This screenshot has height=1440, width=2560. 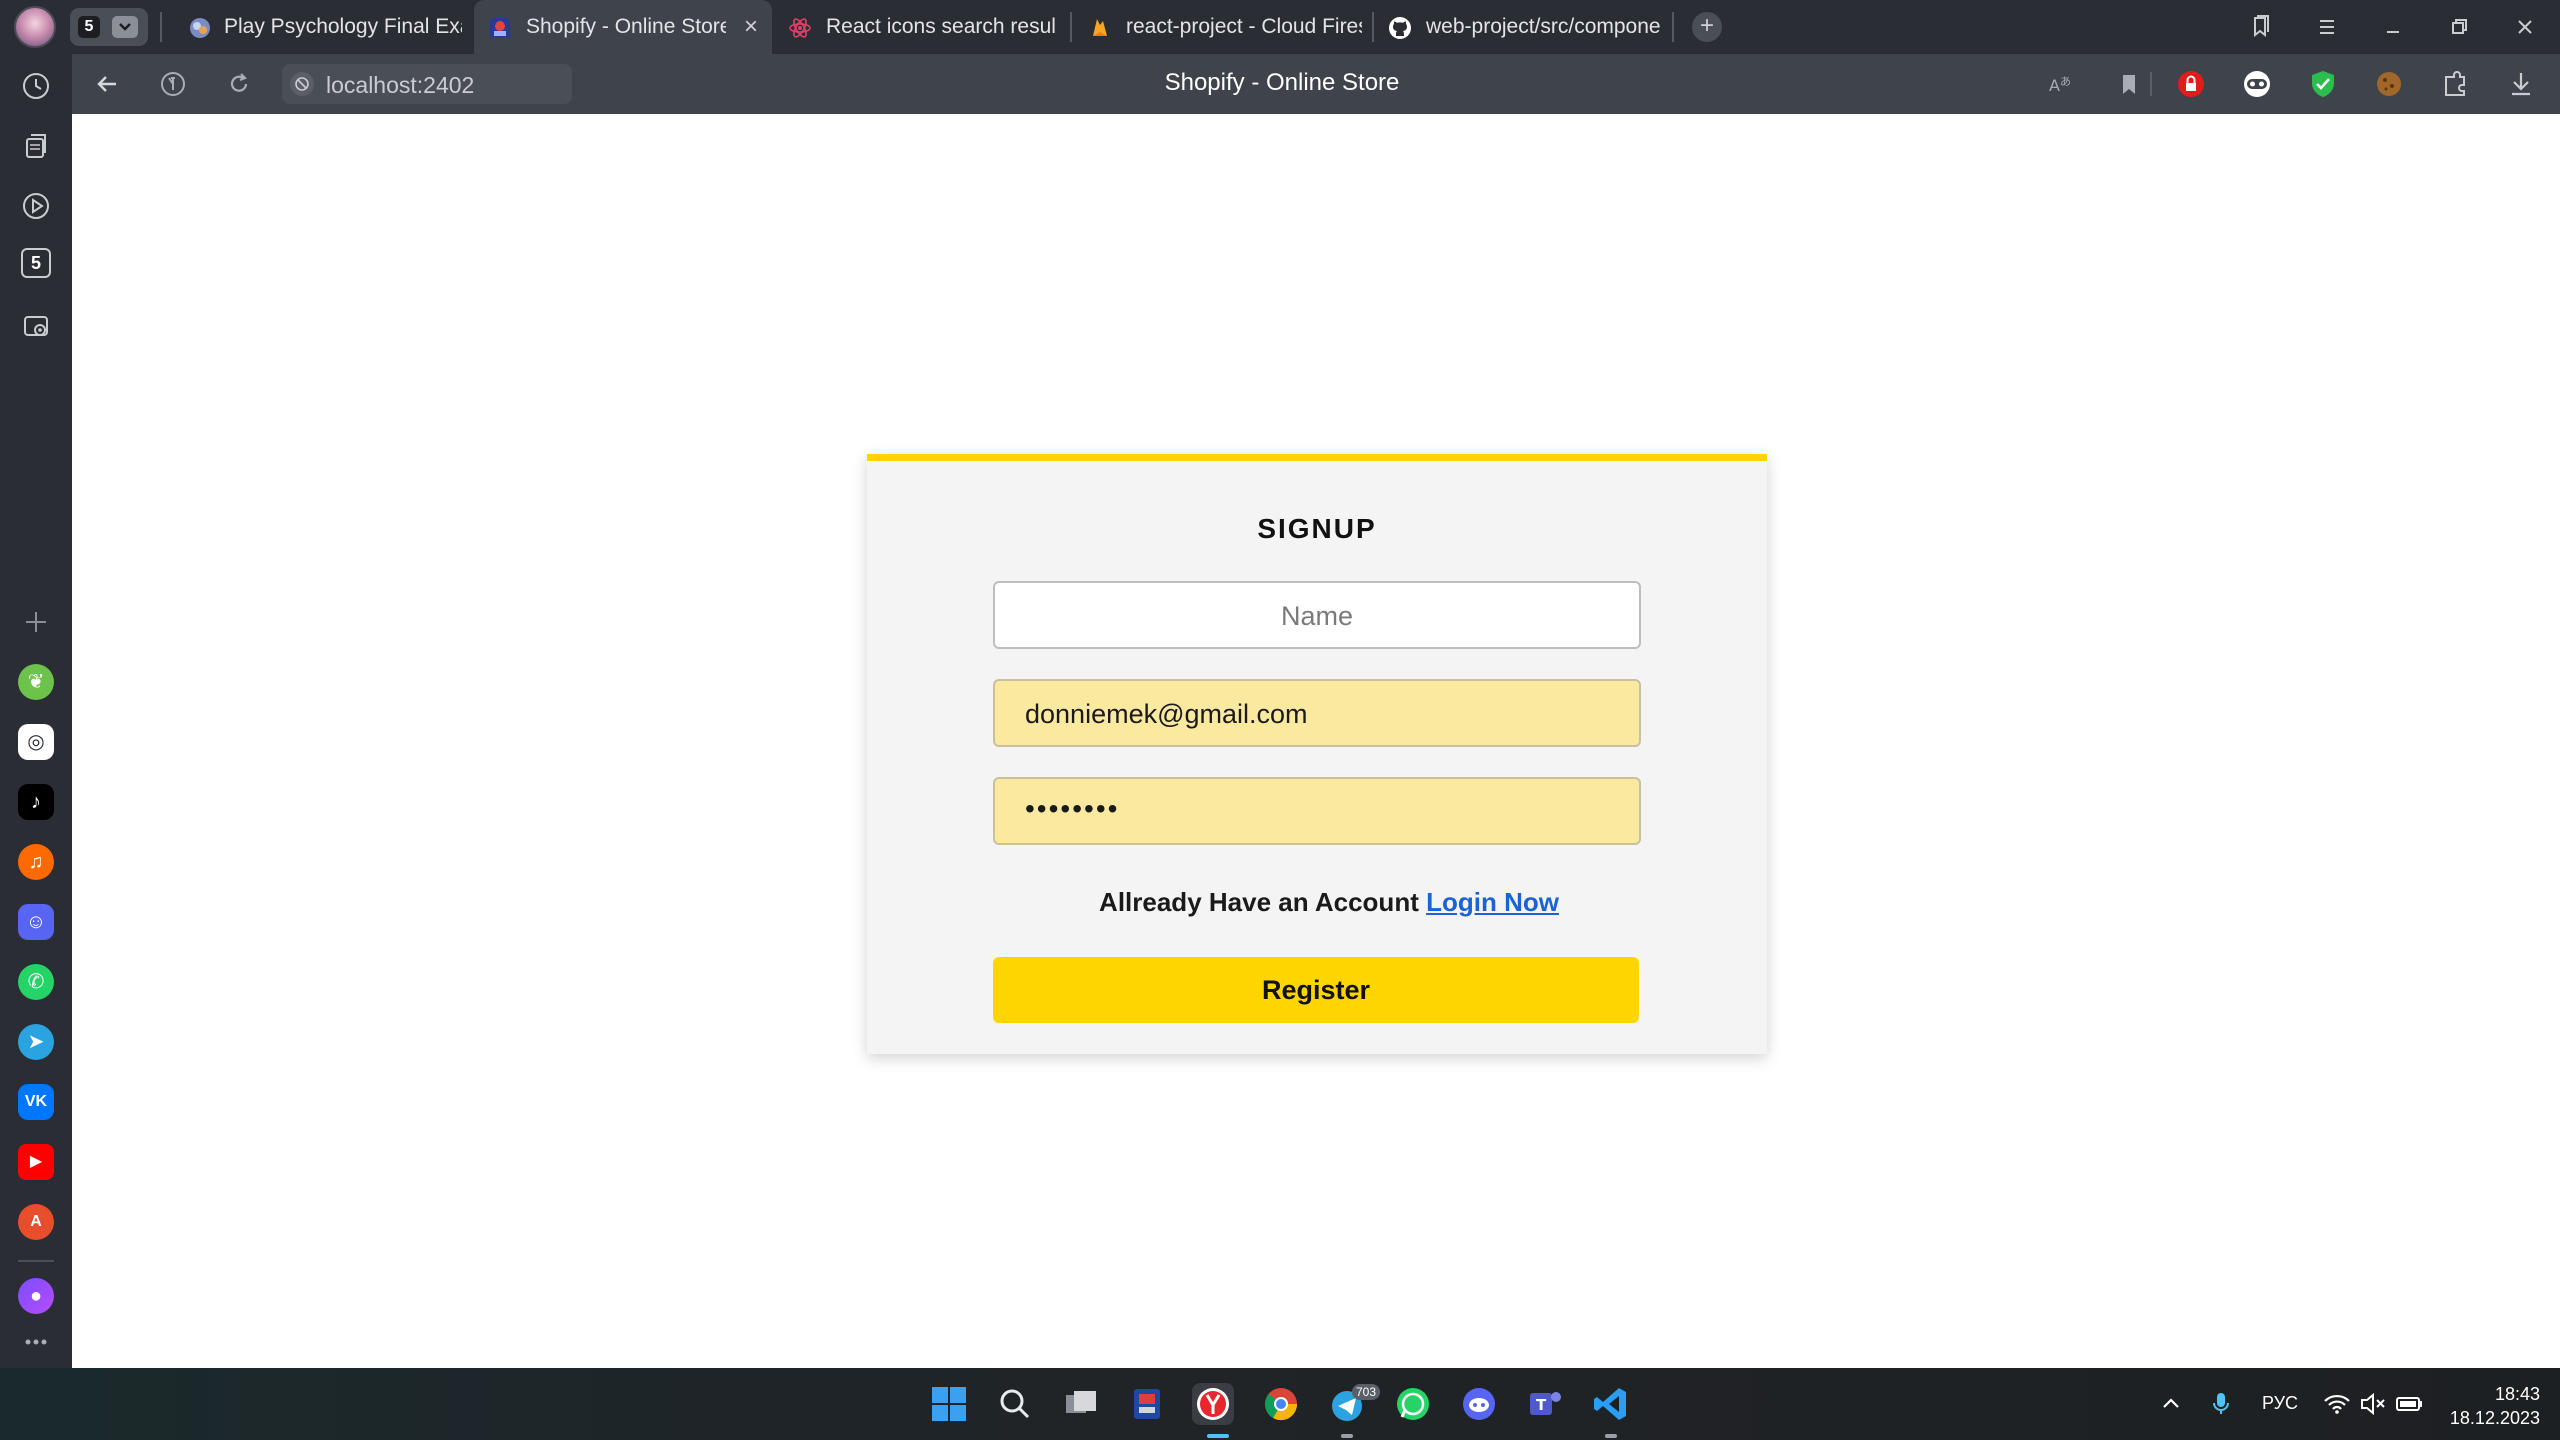 I want to click on system-clock: 18:43 18.12.2023, so click(x=2490, y=1406).